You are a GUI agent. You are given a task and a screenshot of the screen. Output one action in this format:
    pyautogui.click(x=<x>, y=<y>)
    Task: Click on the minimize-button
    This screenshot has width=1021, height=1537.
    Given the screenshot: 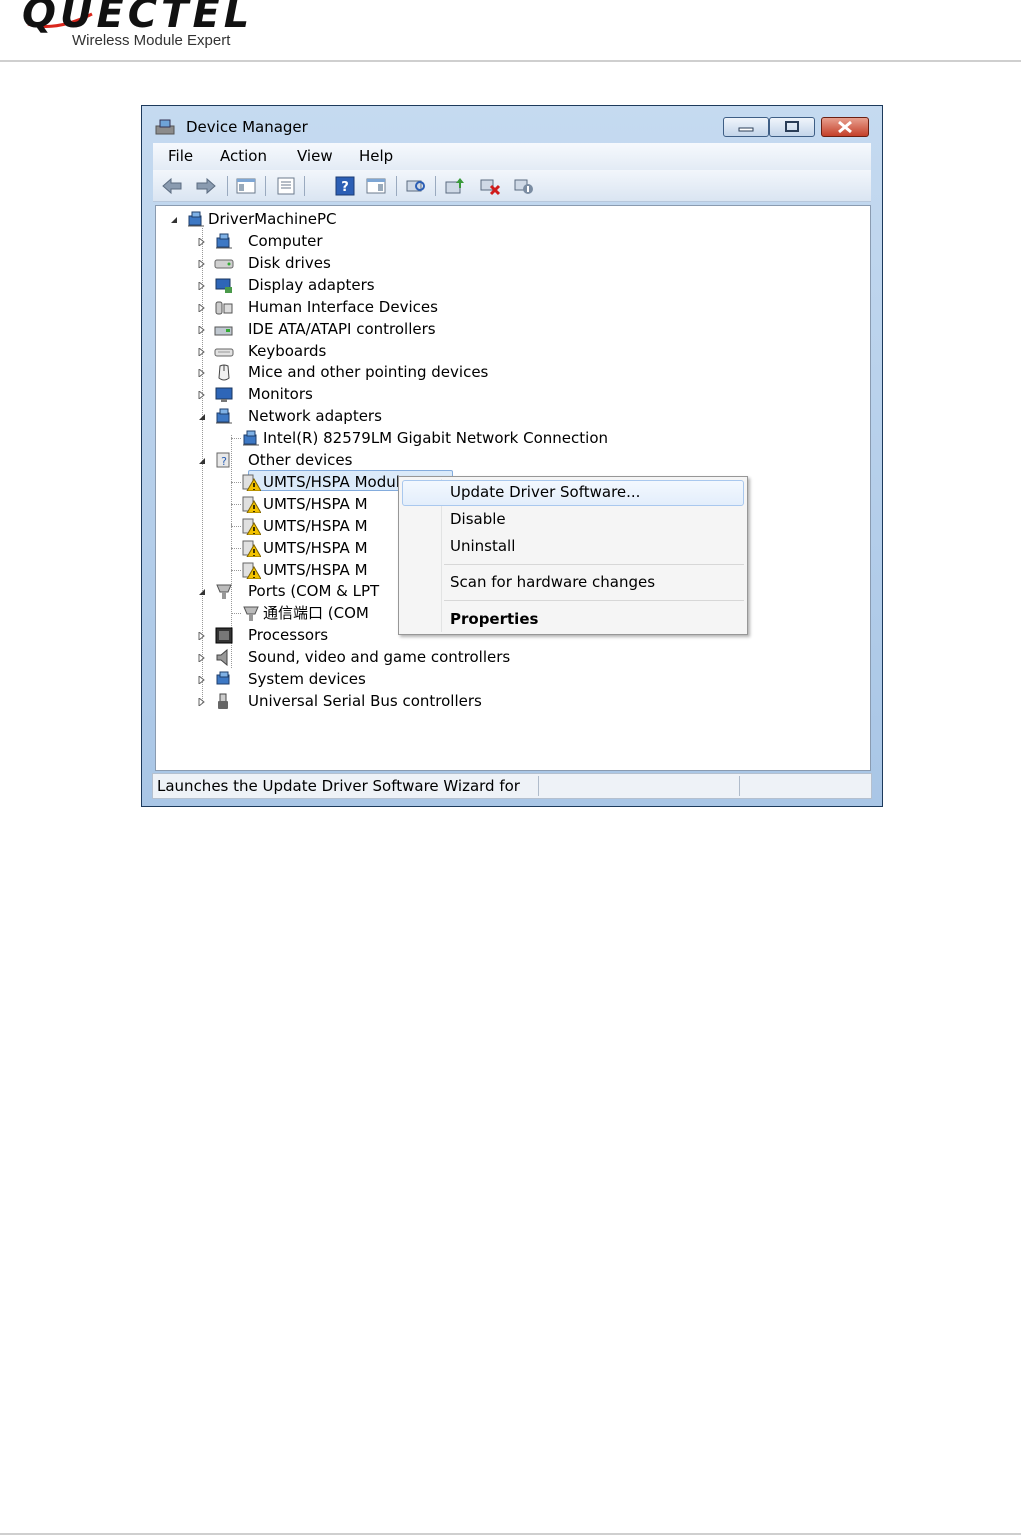 What is the action you would take?
    pyautogui.click(x=746, y=127)
    